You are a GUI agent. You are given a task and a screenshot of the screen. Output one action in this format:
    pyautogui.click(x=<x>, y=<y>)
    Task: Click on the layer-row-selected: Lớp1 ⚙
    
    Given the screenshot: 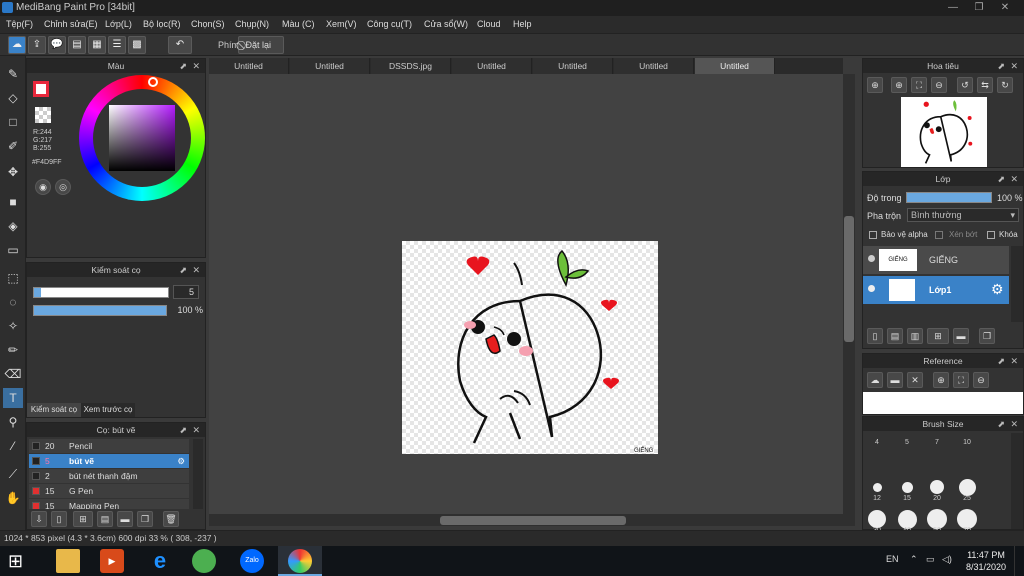 What is the action you would take?
    pyautogui.click(x=936, y=290)
    